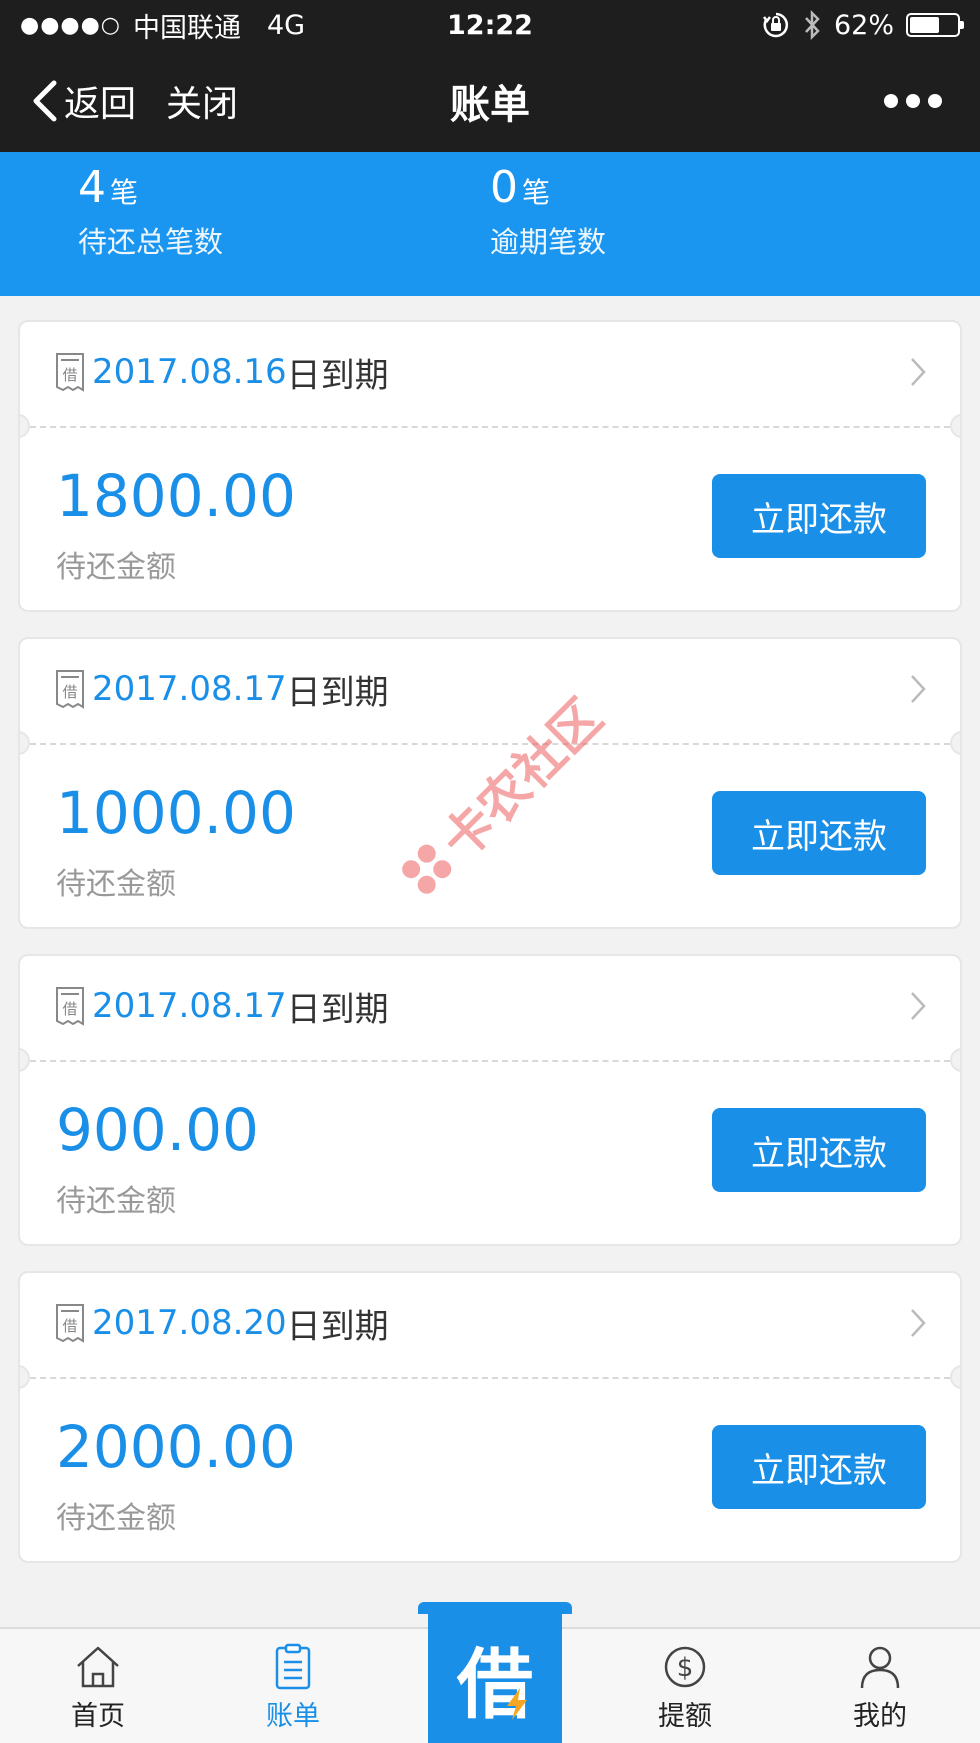  Describe the element at coordinates (100, 104) in the screenshot. I see `back-label: 返回` at that location.